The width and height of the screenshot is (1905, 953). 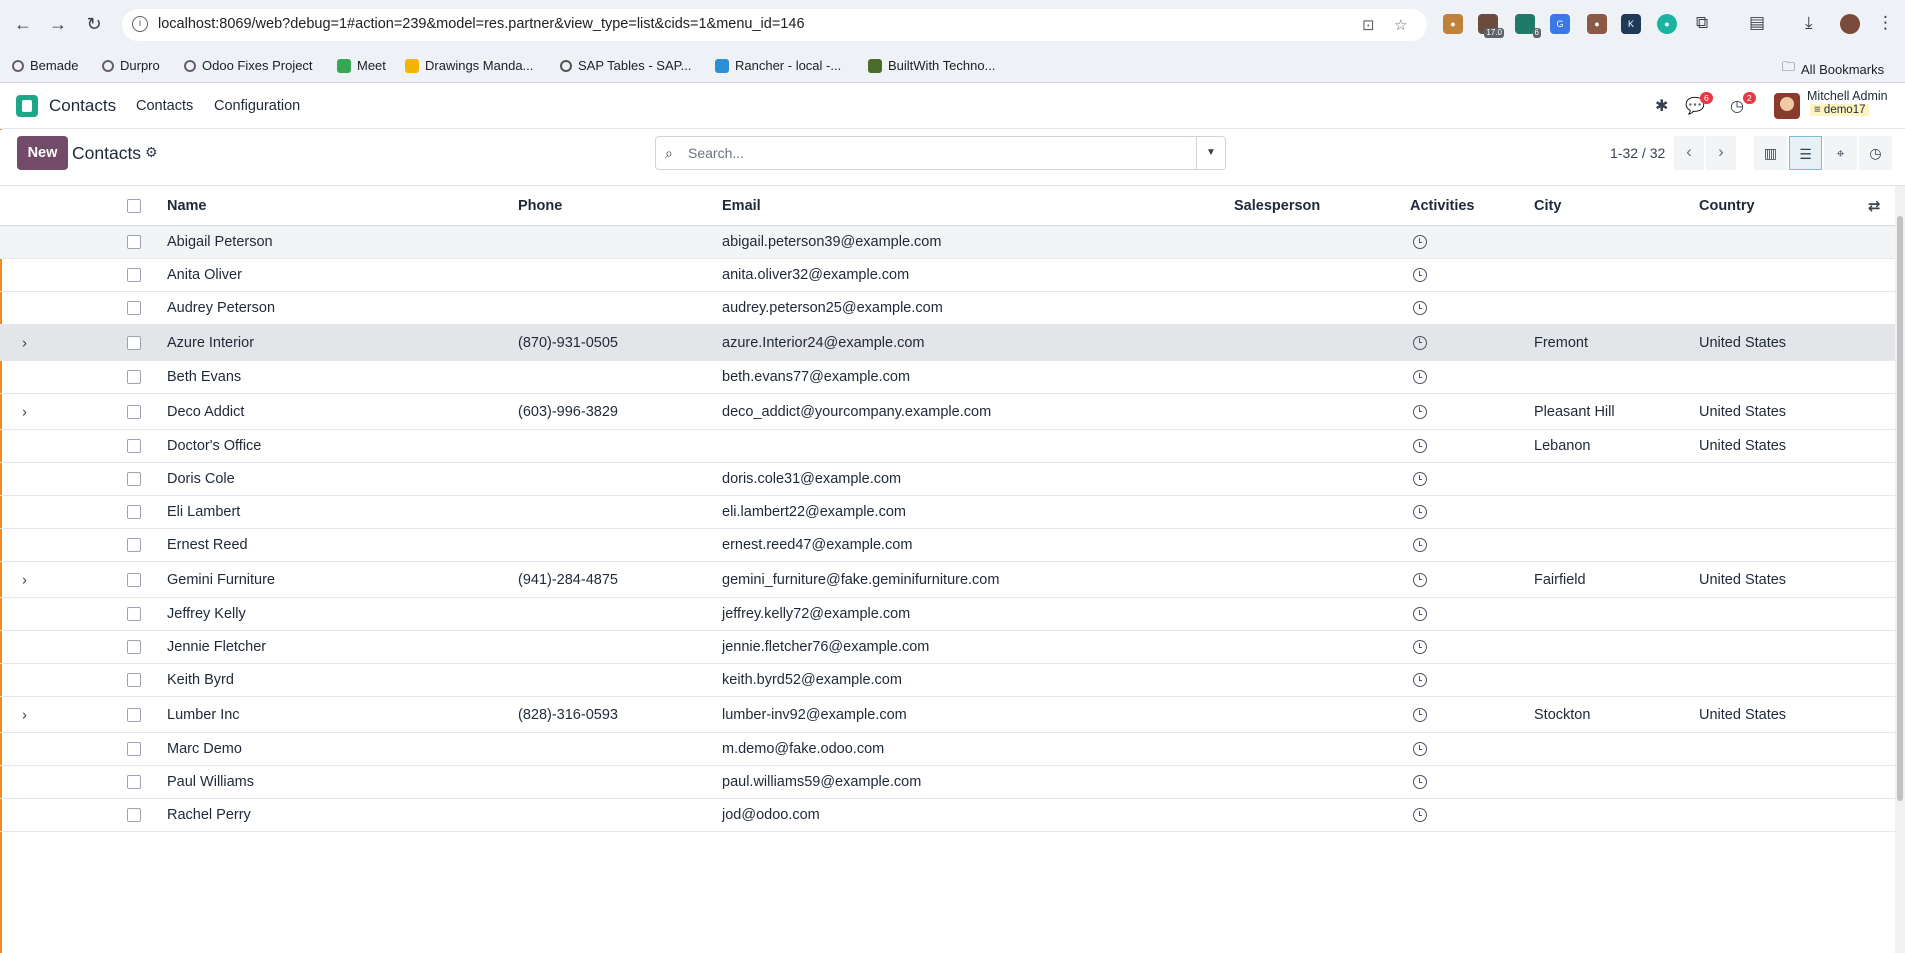 What do you see at coordinates (23, 24) in the screenshot?
I see `back-icon: ←` at bounding box center [23, 24].